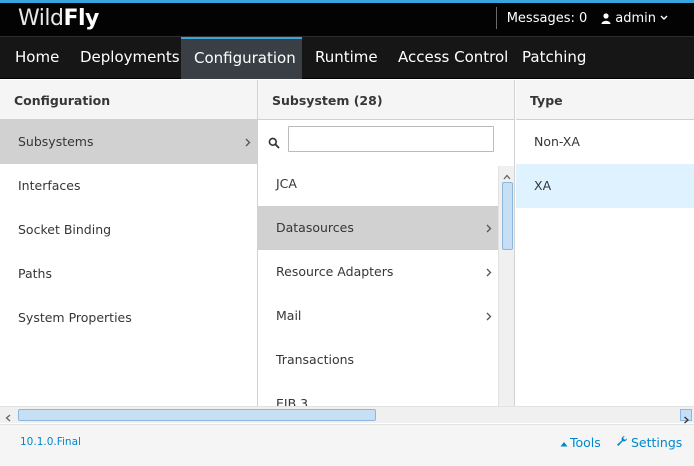  I want to click on masthead: WildFly Messages: 0 admin, so click(347, 18).